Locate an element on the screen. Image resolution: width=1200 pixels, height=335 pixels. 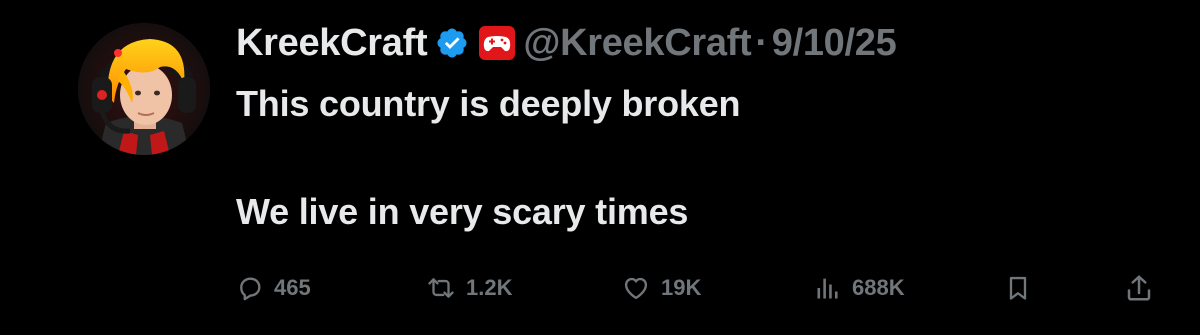
bookmark-icon is located at coordinates (1018, 288).